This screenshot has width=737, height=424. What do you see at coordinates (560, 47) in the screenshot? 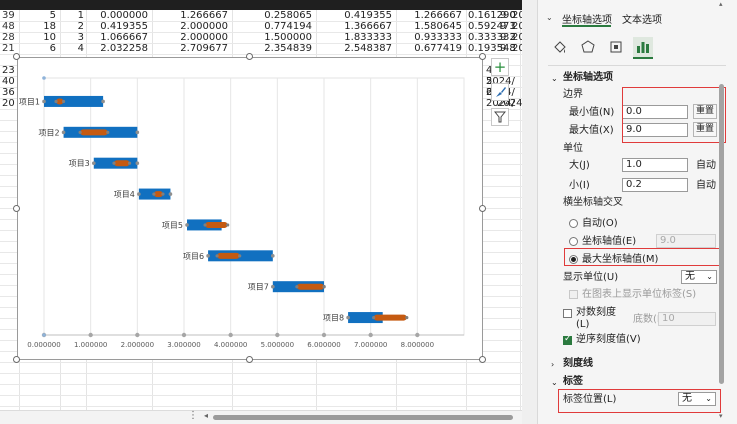
I see `fill-line-icon` at bounding box center [560, 47].